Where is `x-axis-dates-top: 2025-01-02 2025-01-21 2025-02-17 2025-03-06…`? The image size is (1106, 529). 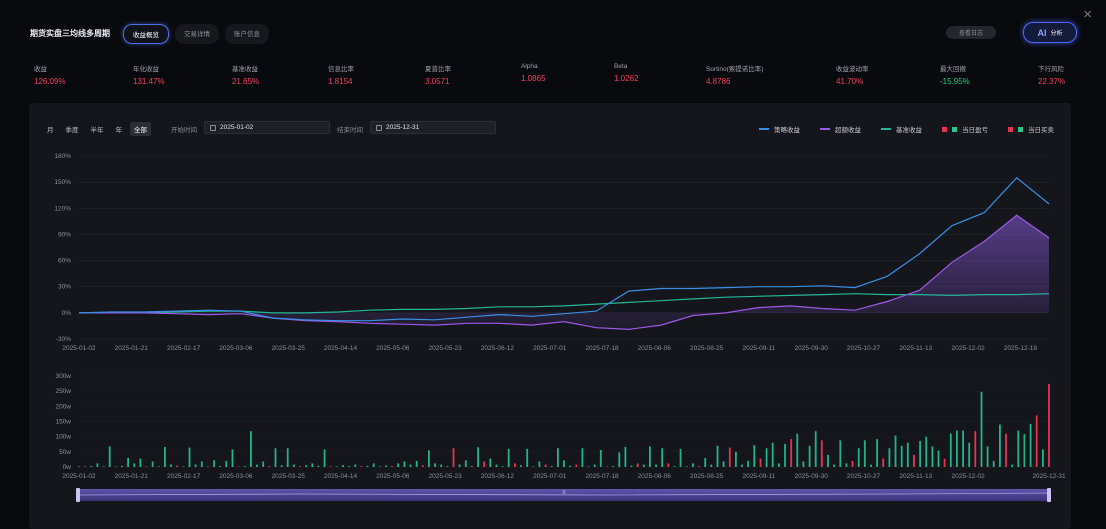 x-axis-dates-top: 2025-01-02 2025-01-21 2025-02-17 2025-03-06… is located at coordinates (549, 348).